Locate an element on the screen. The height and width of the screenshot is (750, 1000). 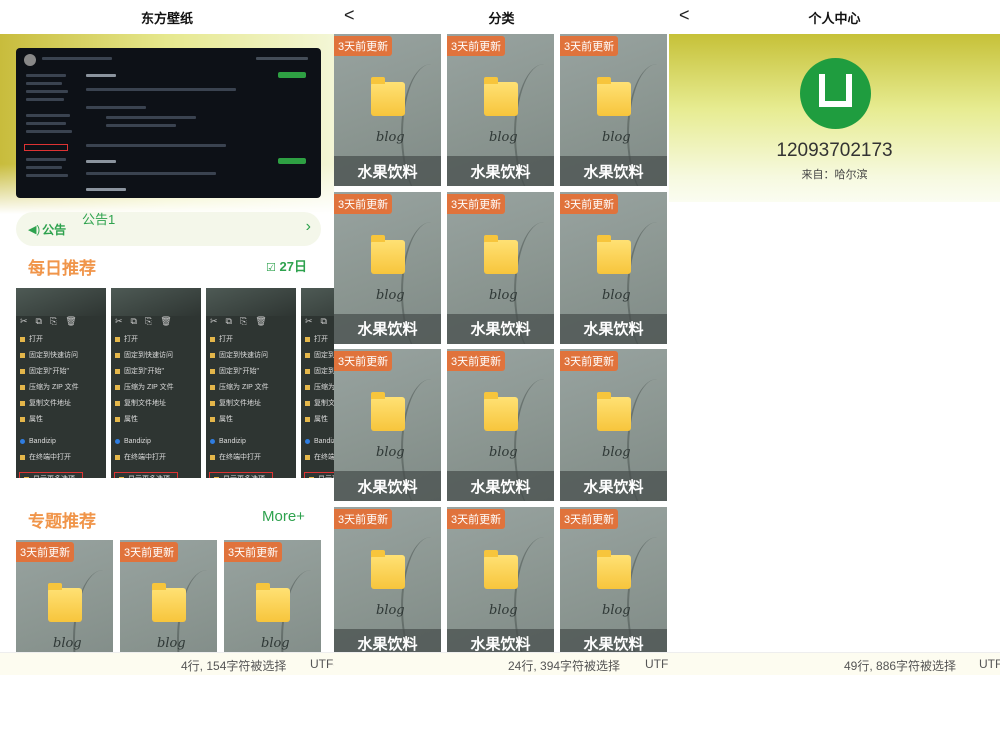
announcement-label: 公告 is located at coordinates (54, 229).